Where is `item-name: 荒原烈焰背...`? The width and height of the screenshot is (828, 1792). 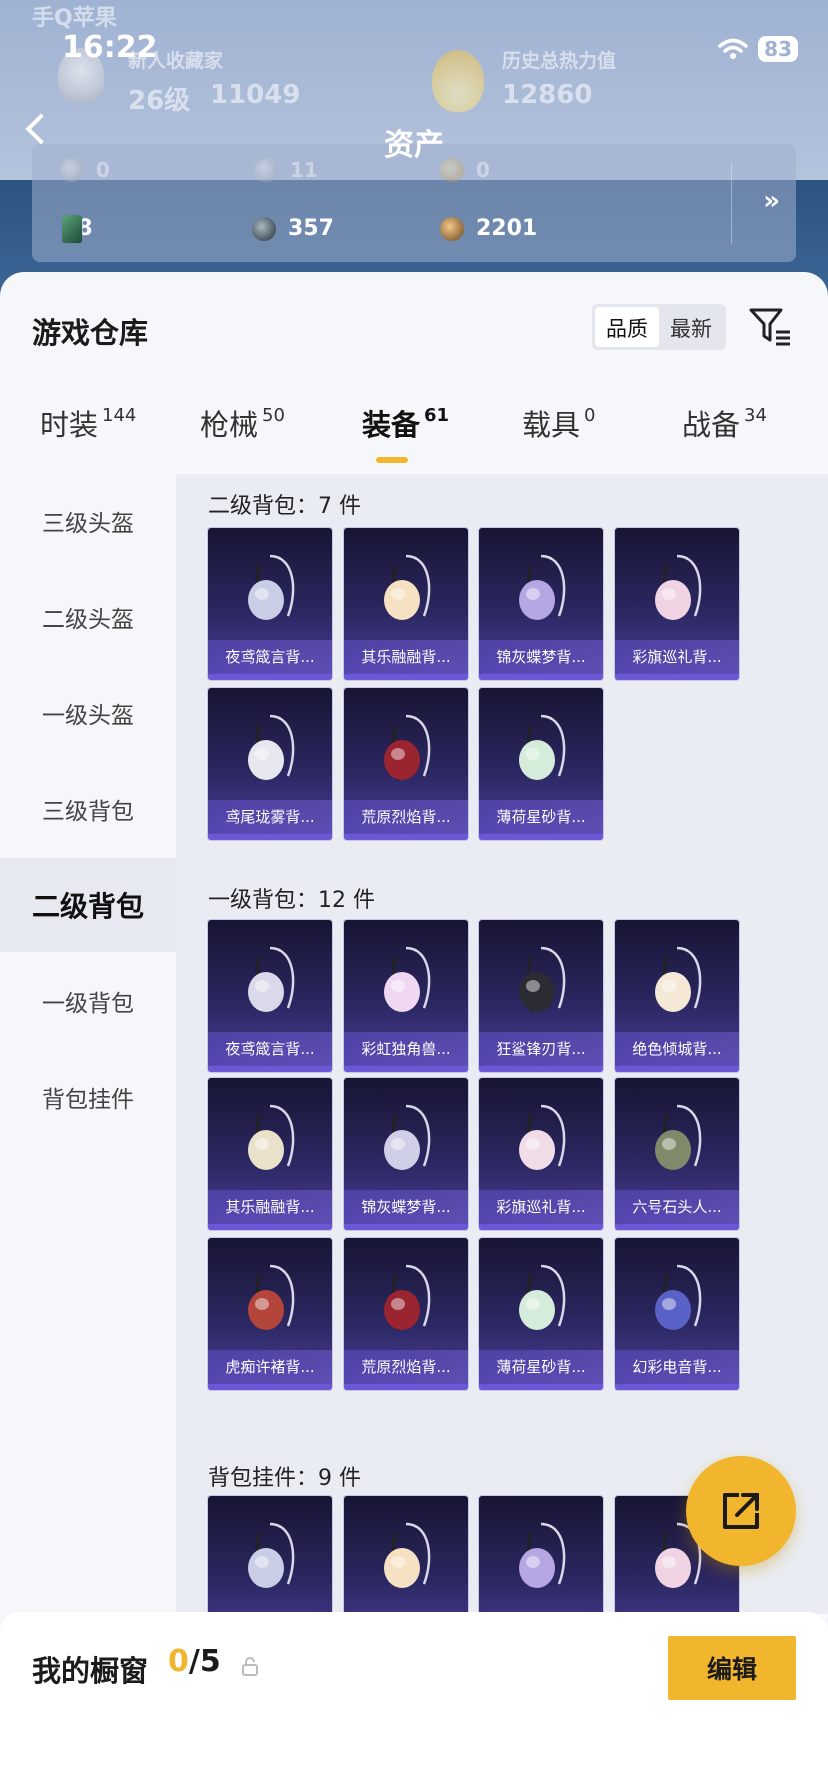
item-name: 荒原烈焰背... is located at coordinates (406, 817).